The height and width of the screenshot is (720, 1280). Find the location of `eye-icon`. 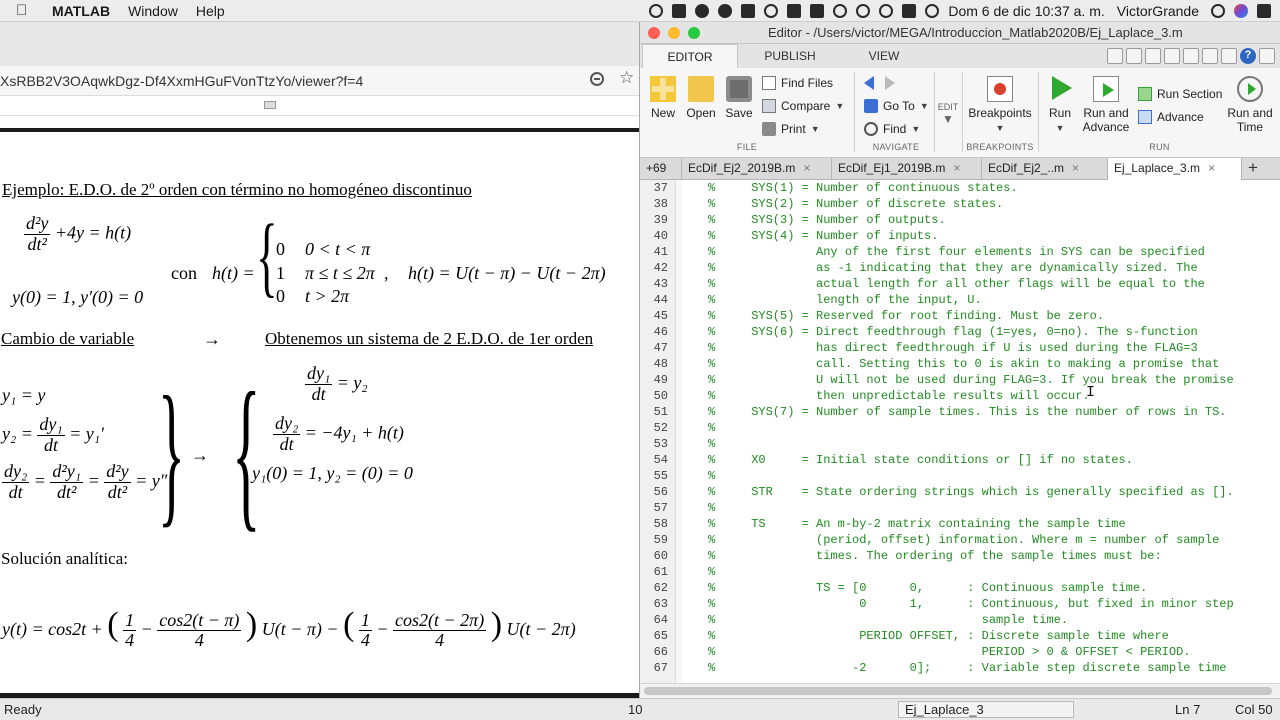

eye-icon is located at coordinates (771, 11).